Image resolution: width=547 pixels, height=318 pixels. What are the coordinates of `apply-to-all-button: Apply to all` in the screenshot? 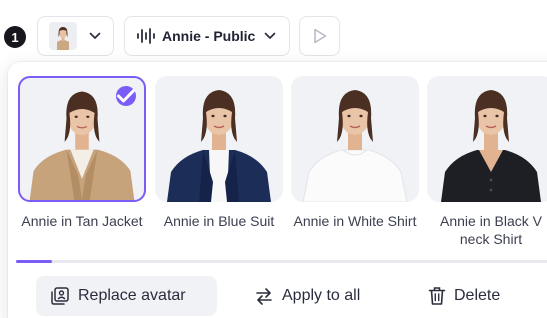 It's located at (307, 296).